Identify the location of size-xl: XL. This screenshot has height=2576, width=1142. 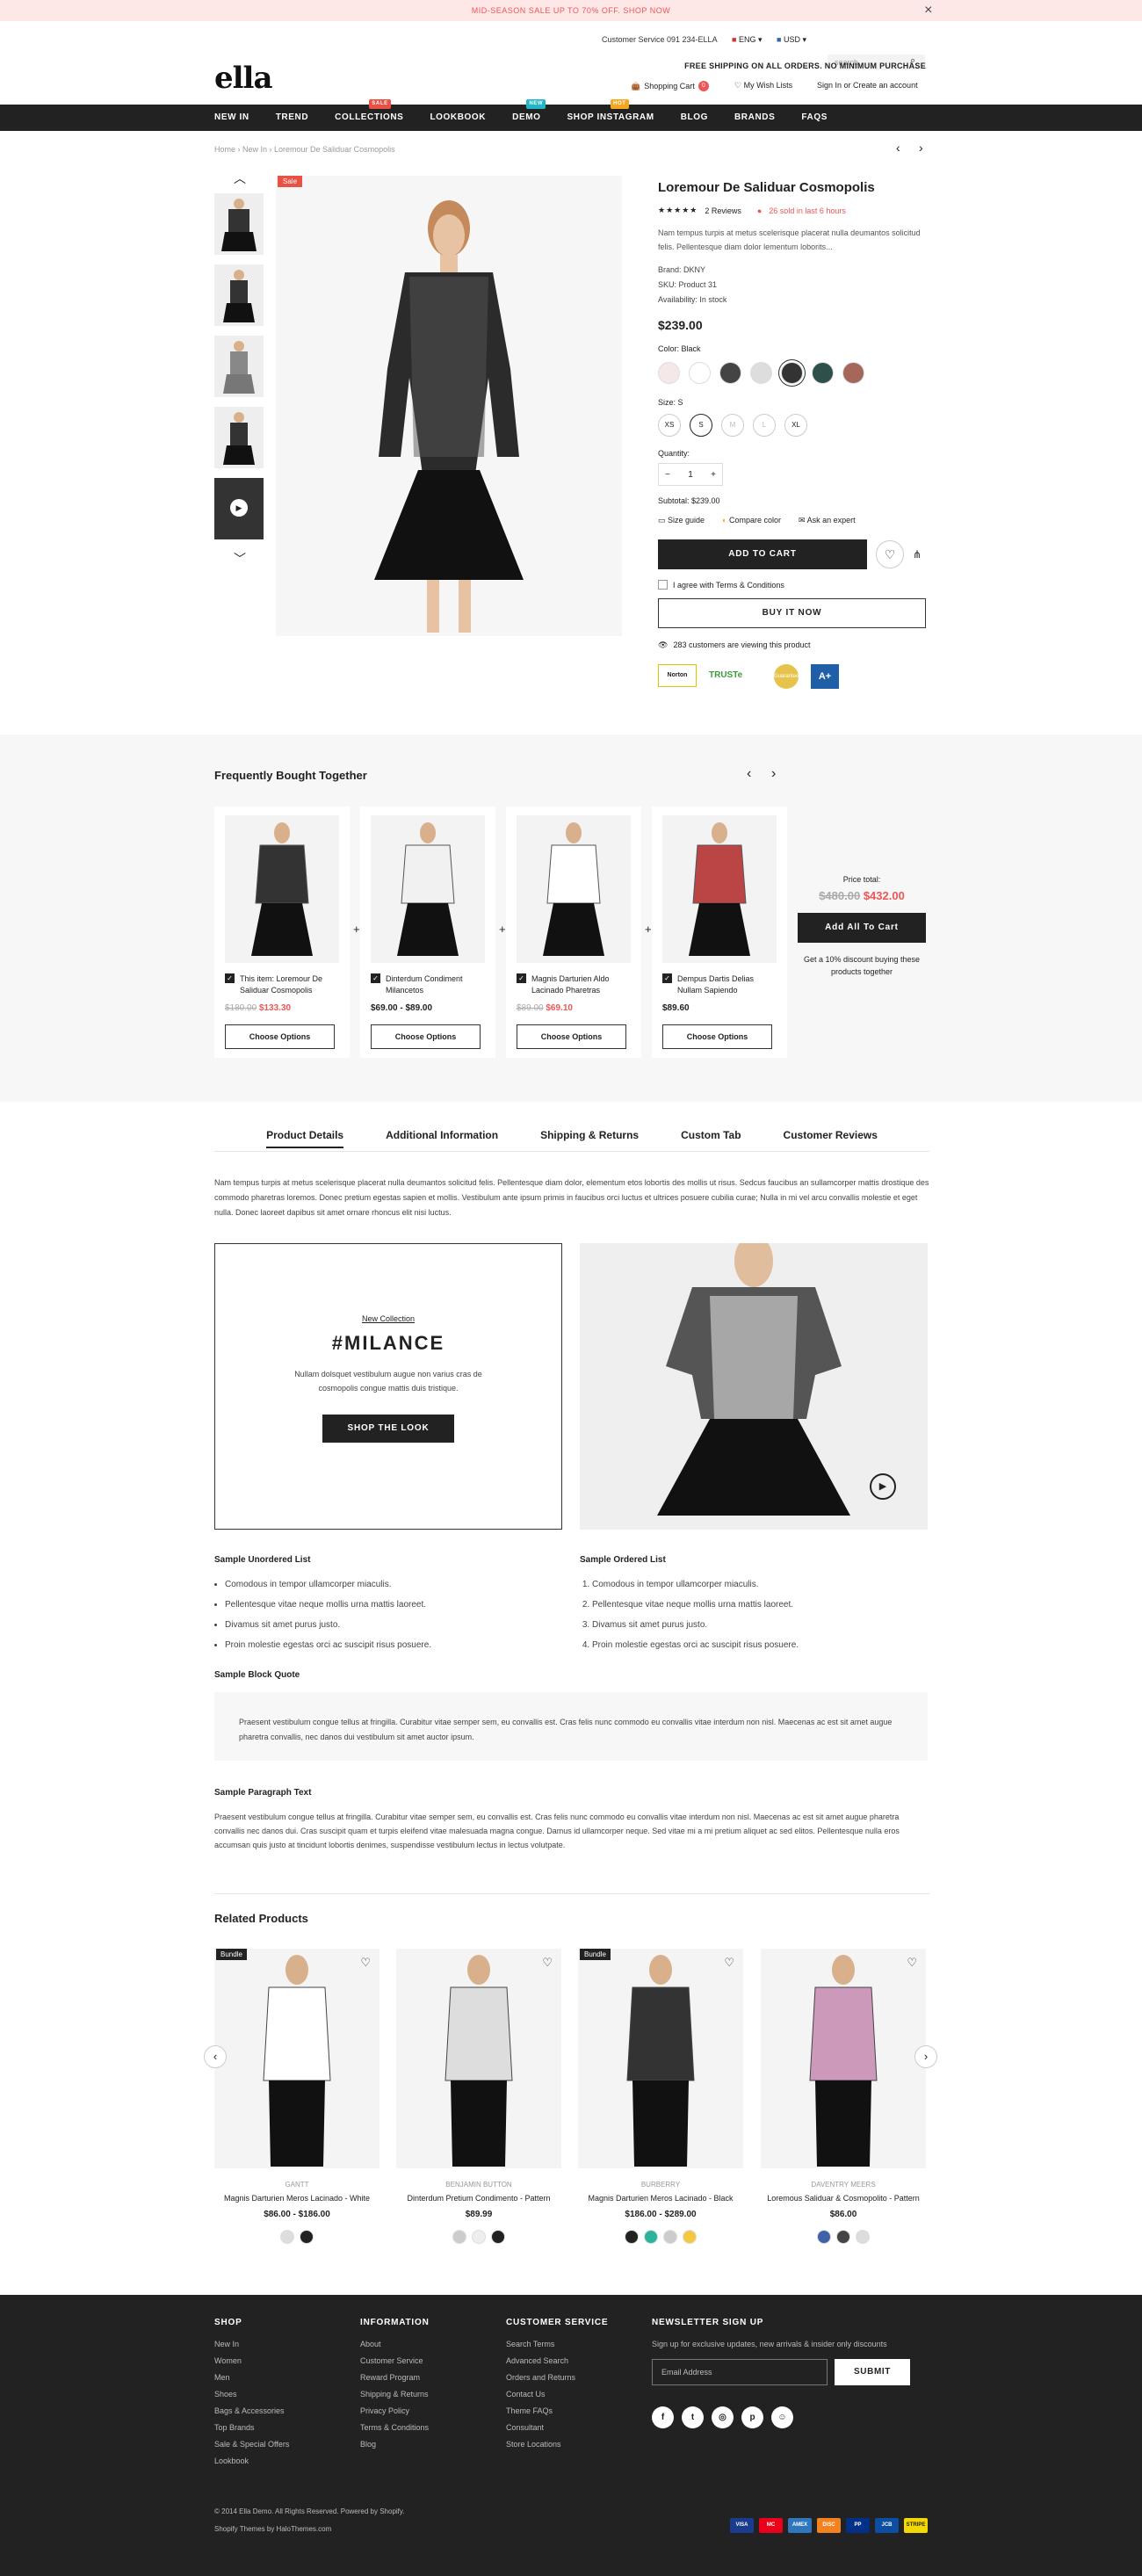
(796, 425).